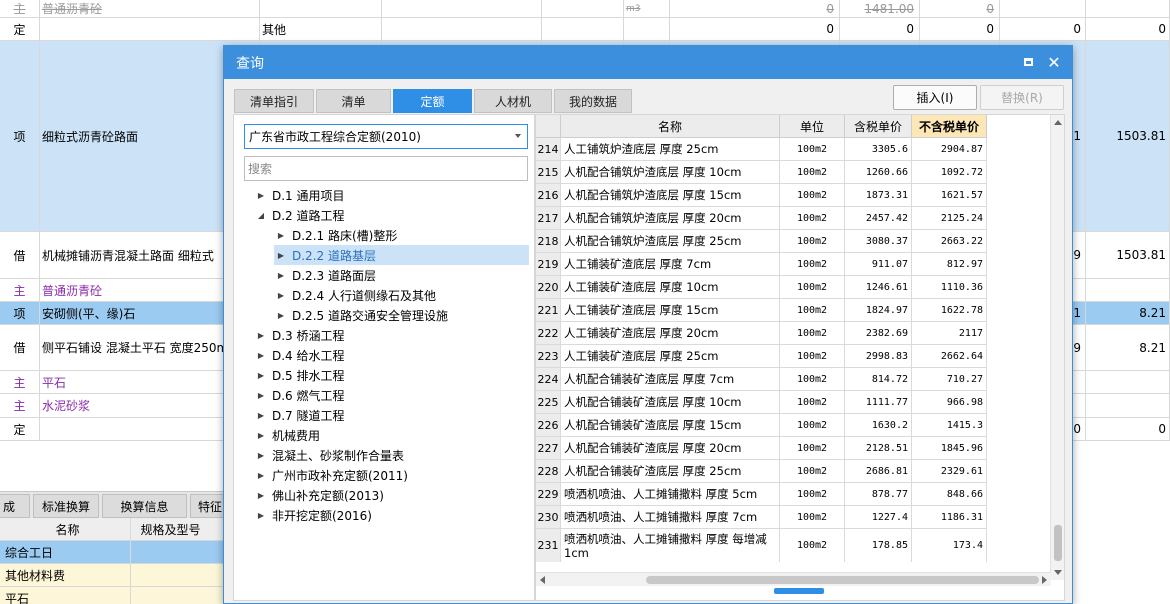 Image resolution: width=1170 pixels, height=604 pixels. Describe the element at coordinates (66, 506) in the screenshot. I see `bottom-tab: 标准换算` at that location.